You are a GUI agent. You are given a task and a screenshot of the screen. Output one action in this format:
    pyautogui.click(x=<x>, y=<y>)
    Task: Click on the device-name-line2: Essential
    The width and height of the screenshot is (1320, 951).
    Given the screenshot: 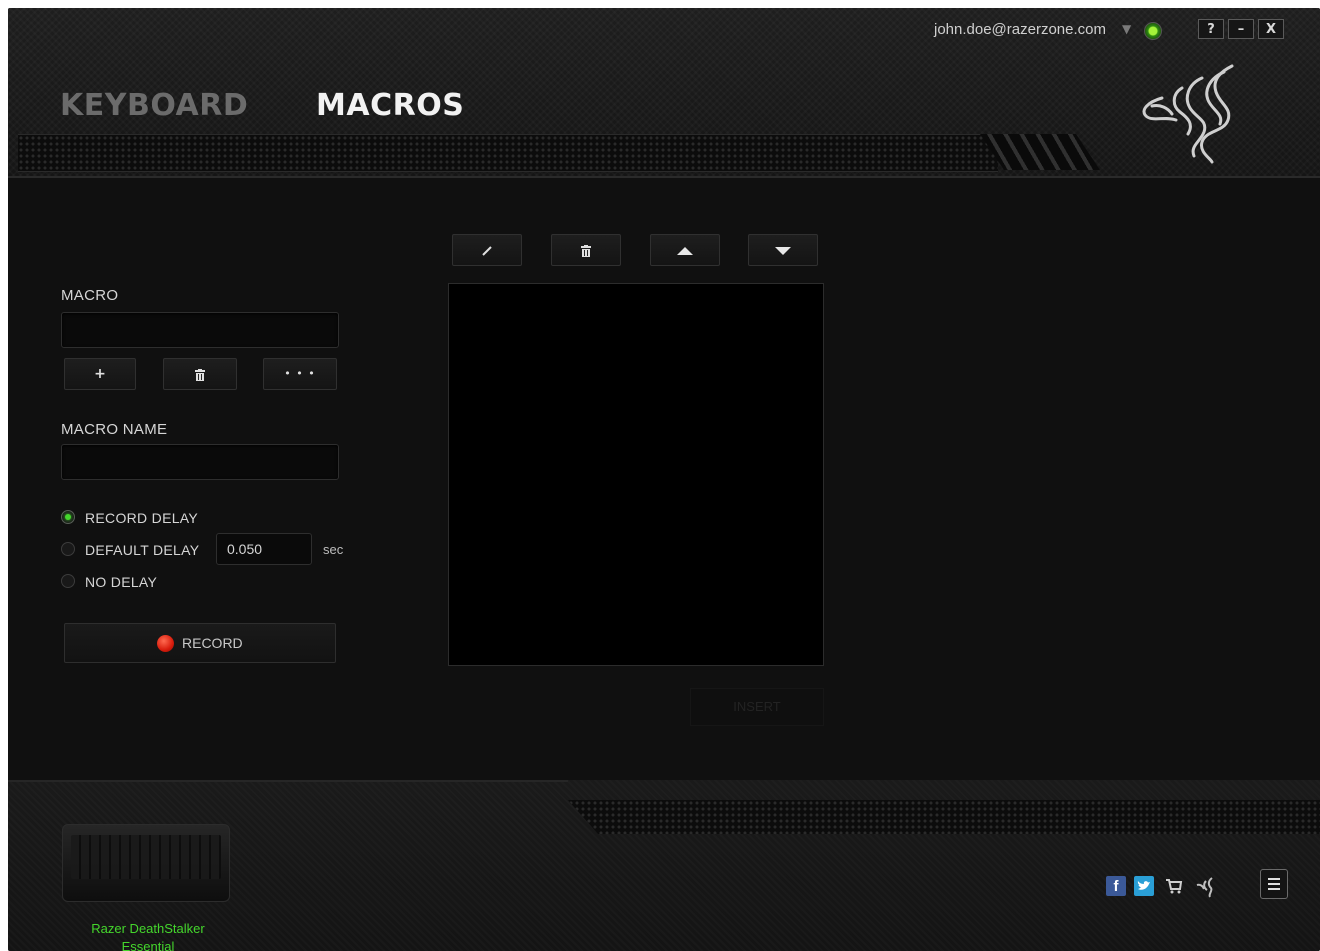 What is the action you would take?
    pyautogui.click(x=148, y=945)
    